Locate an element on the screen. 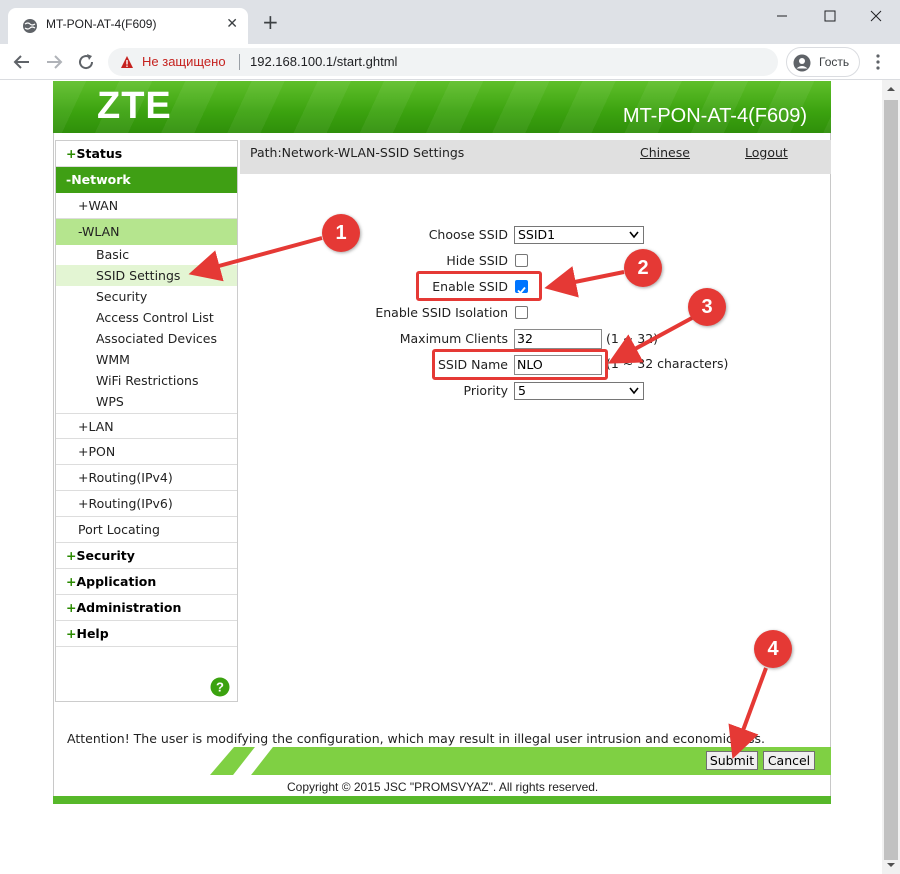  maximize-icon is located at coordinates (830, 16).